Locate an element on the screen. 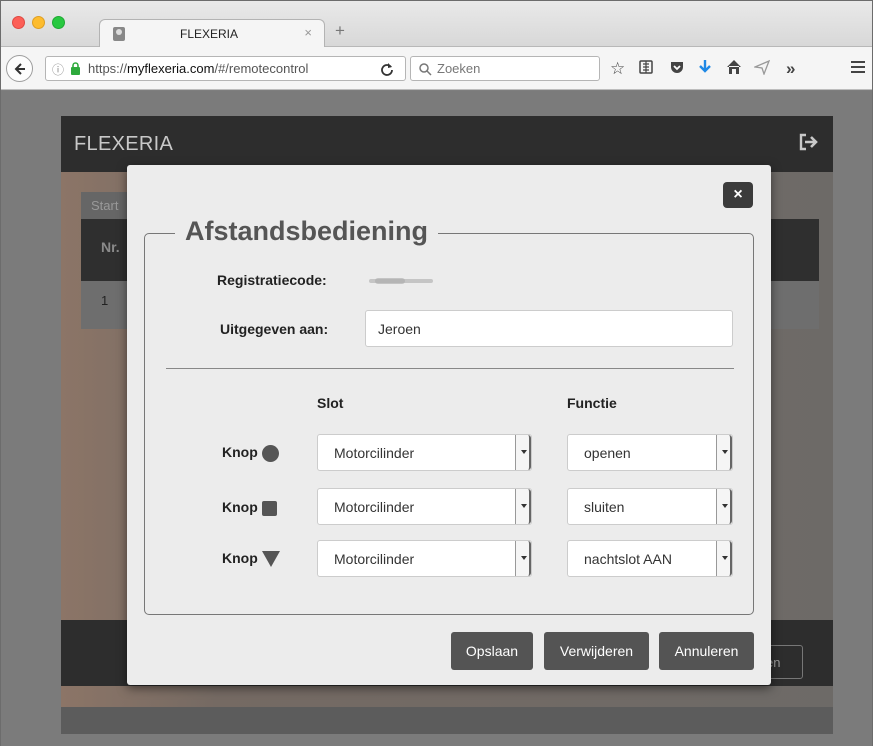  button-3-function-select: nachtslot AAN is located at coordinates (650, 558).